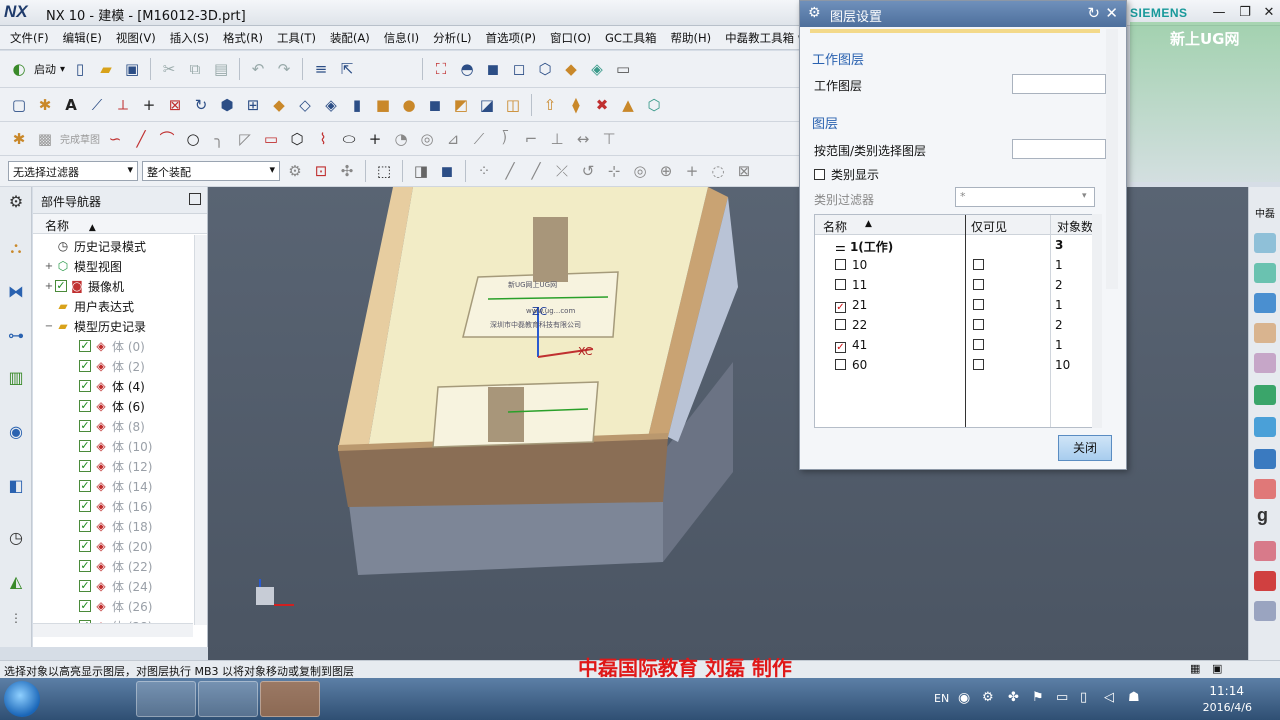 Image resolution: width=1280 pixels, height=720 pixels. Describe the element at coordinates (435, 105) in the screenshot. I see `boolean-unite-icon: ◼` at that location.